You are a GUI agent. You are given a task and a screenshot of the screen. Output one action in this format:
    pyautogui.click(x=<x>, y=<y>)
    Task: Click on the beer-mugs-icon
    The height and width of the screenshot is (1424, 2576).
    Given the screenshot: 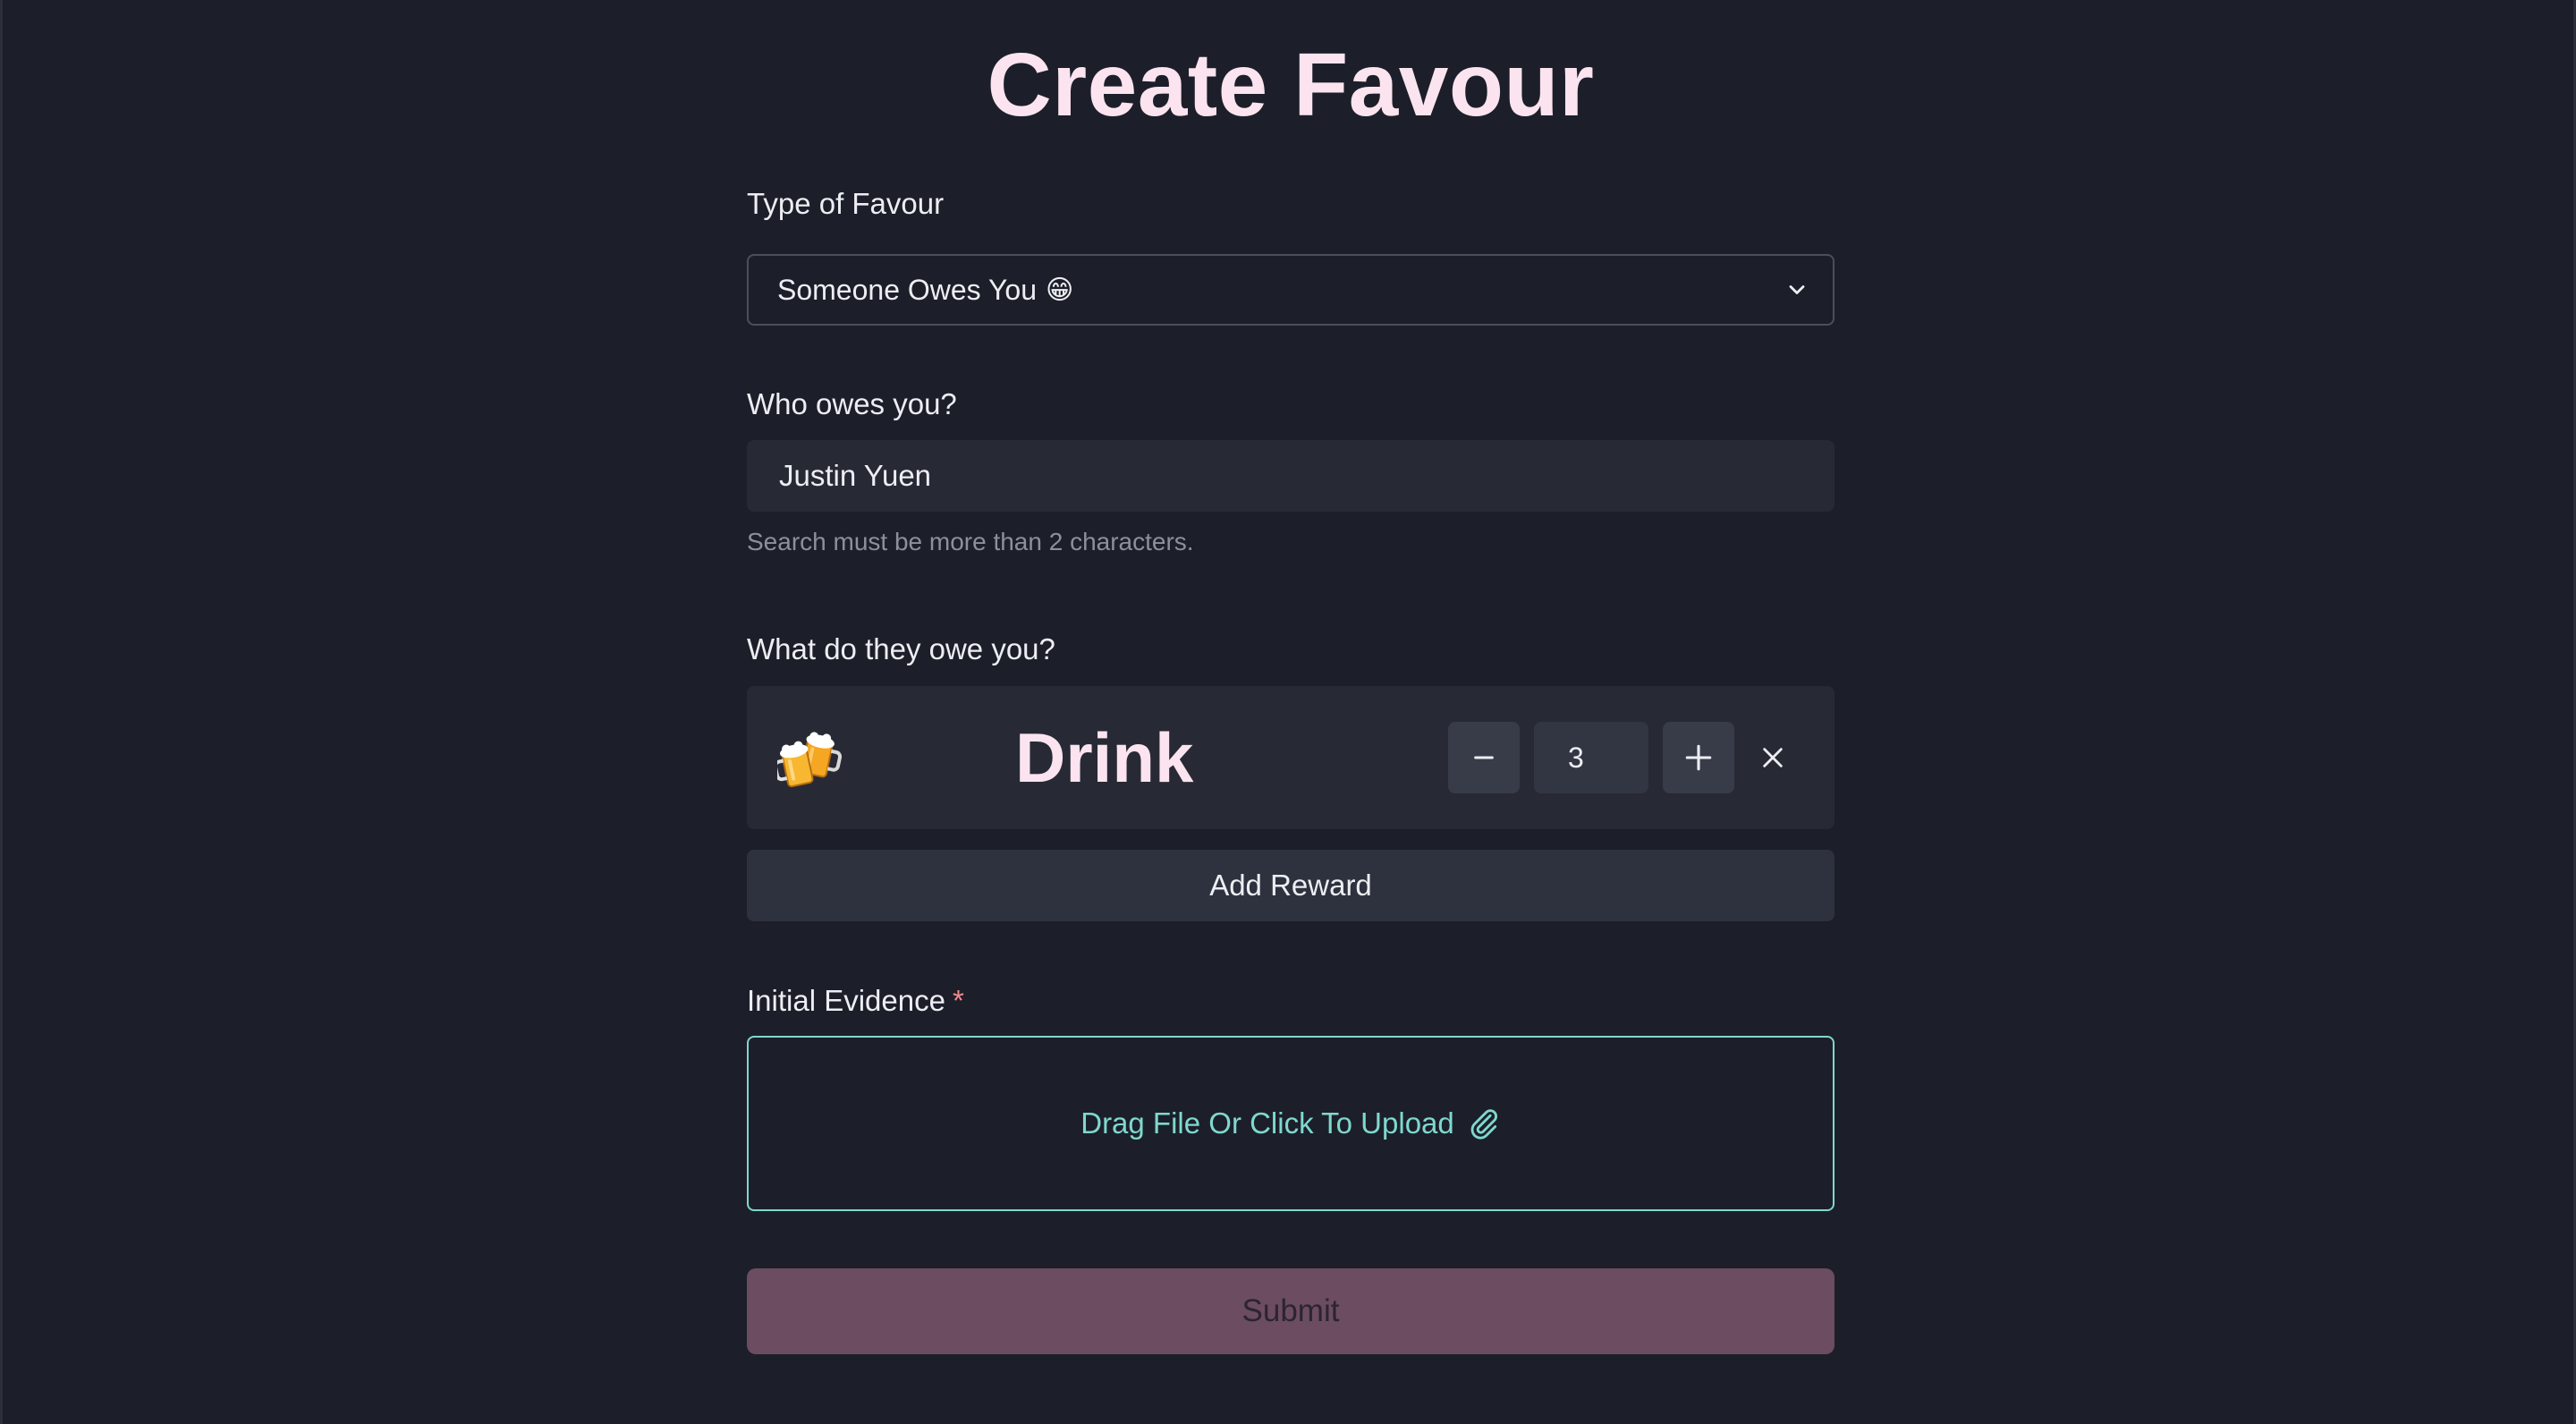 What is the action you would take?
    pyautogui.click(x=809, y=760)
    